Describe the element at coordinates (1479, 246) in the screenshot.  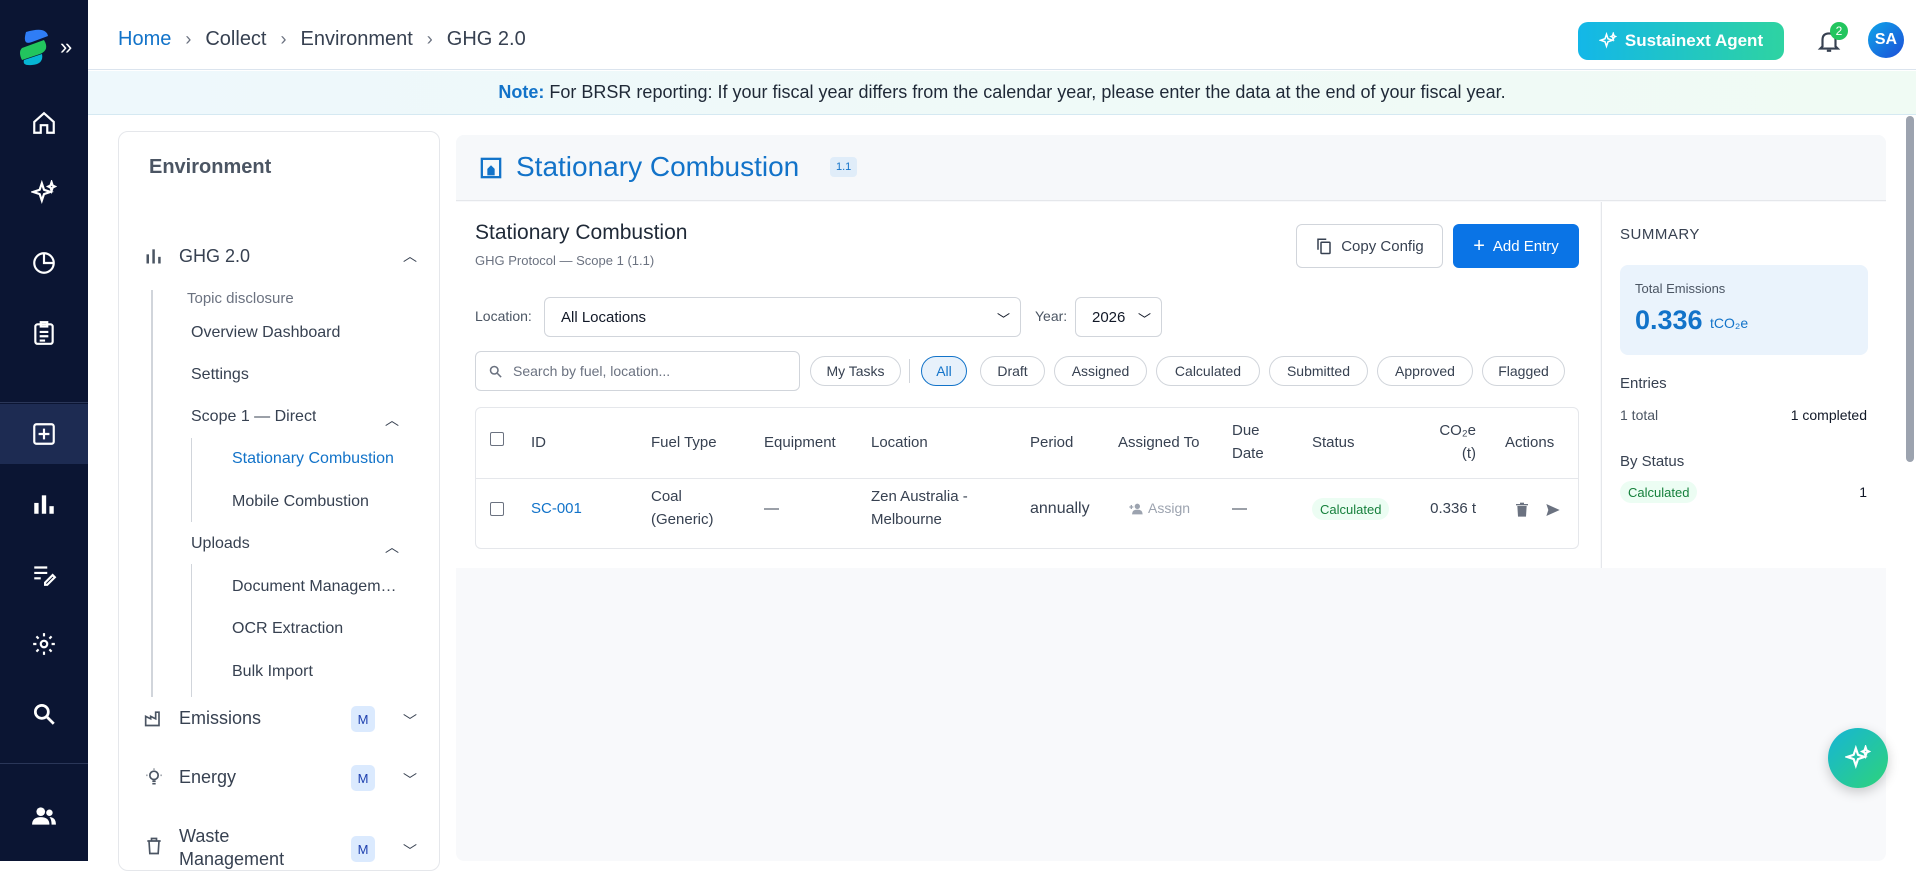
I see `plus-icon: +` at that location.